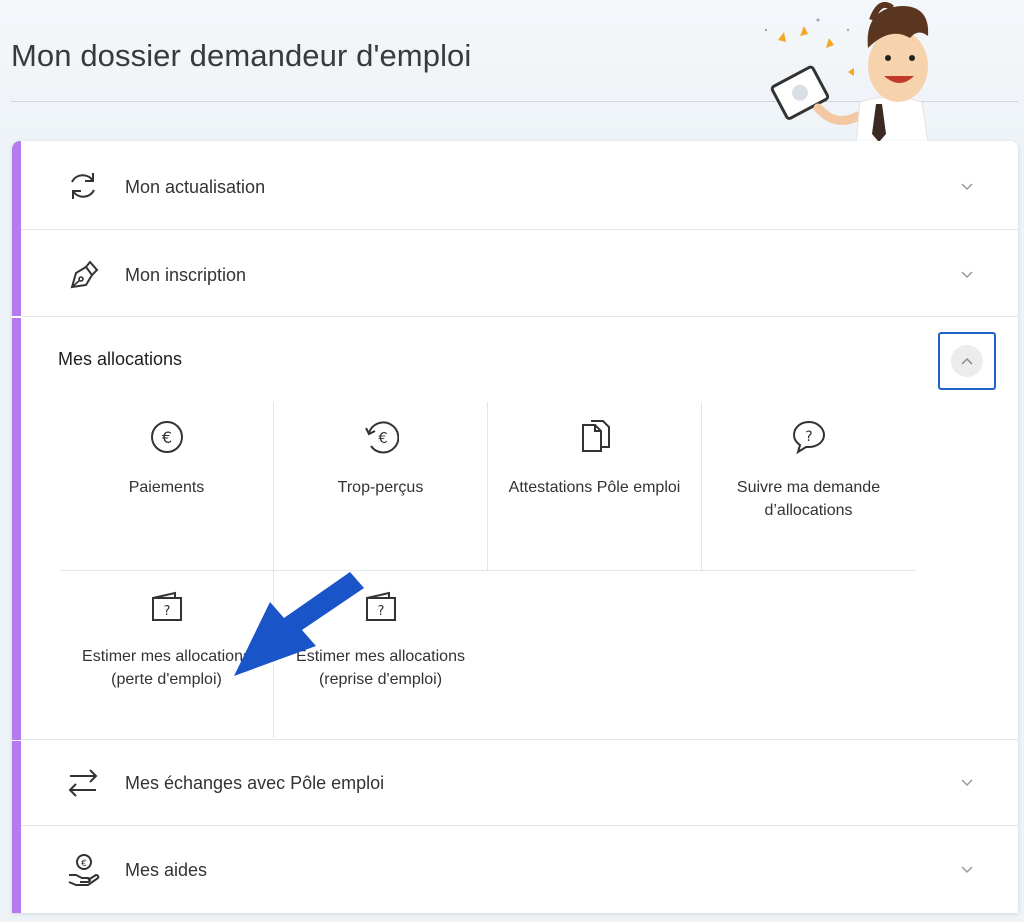 This screenshot has width=1024, height=922. Describe the element at coordinates (519, 783) in the screenshot. I see `section-echanges: Mes échanges avec Pôle emploi` at that location.